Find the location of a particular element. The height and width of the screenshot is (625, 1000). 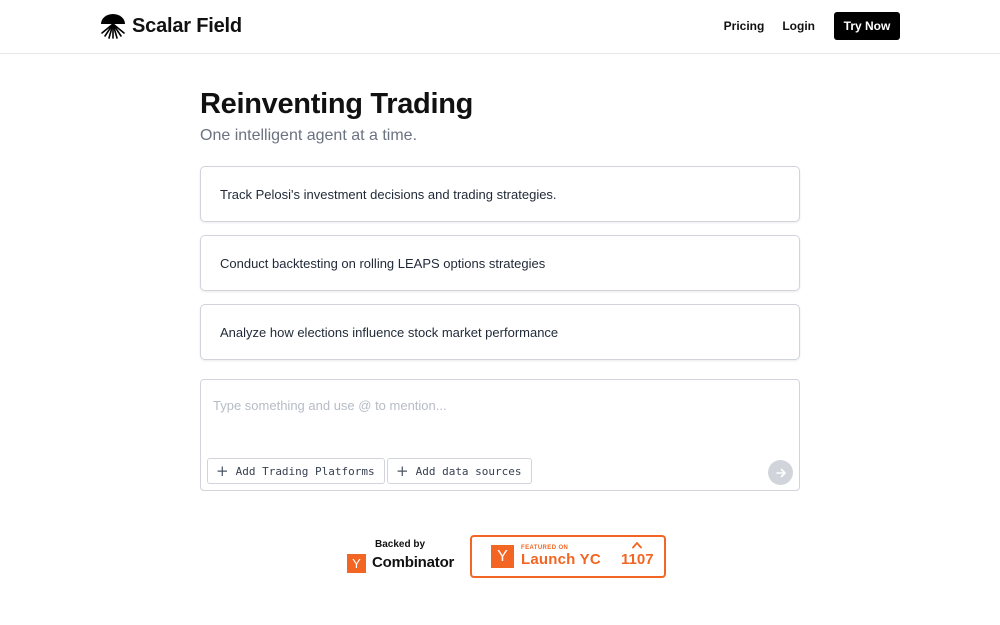

radial-burst-icon is located at coordinates (113, 26).